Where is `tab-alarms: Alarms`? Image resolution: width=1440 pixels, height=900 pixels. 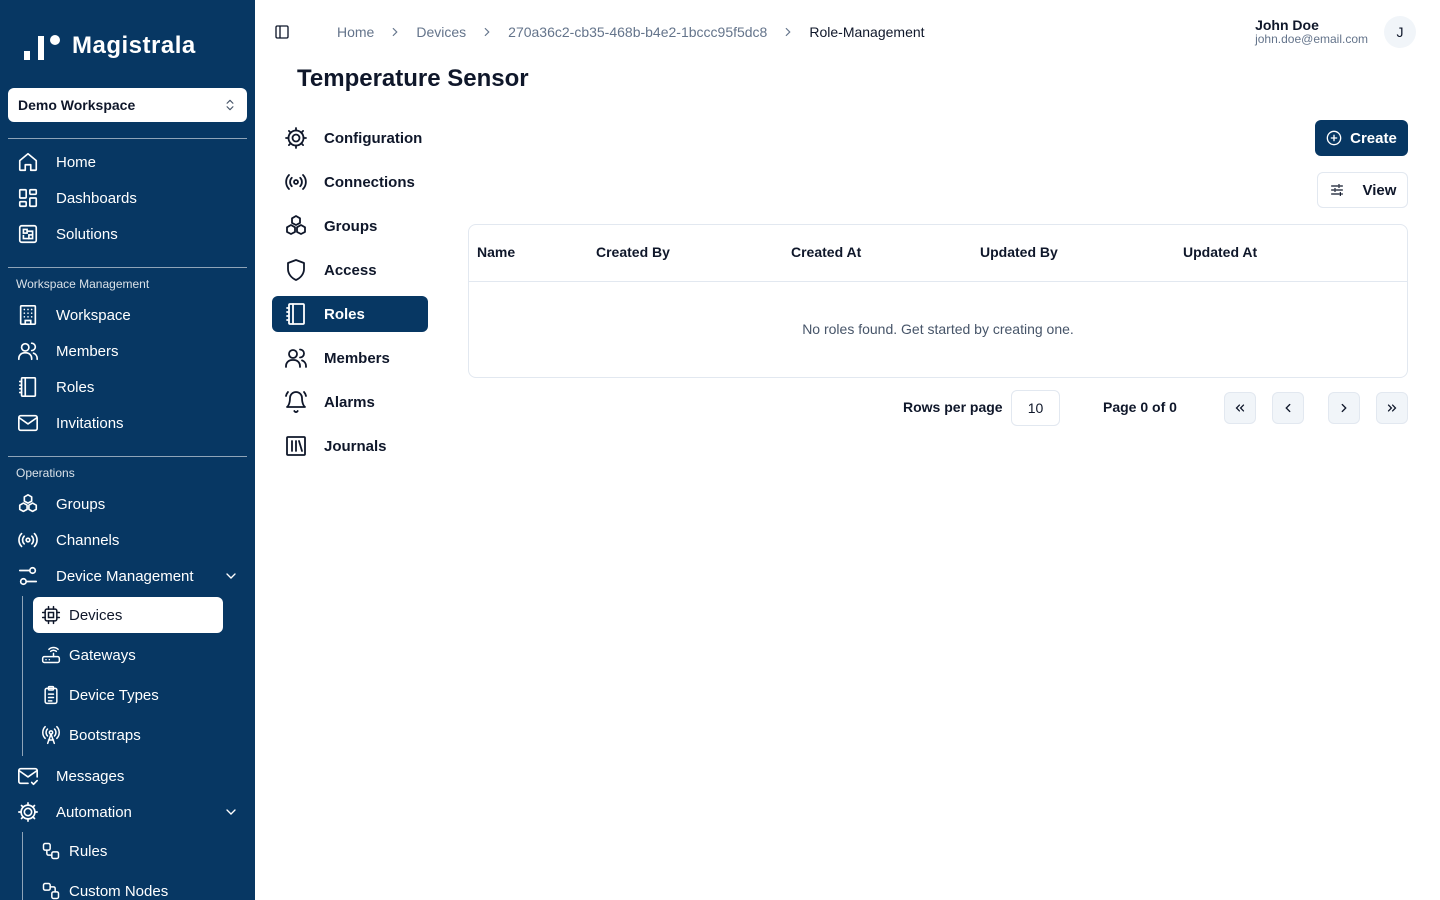 tab-alarms: Alarms is located at coordinates (350, 402).